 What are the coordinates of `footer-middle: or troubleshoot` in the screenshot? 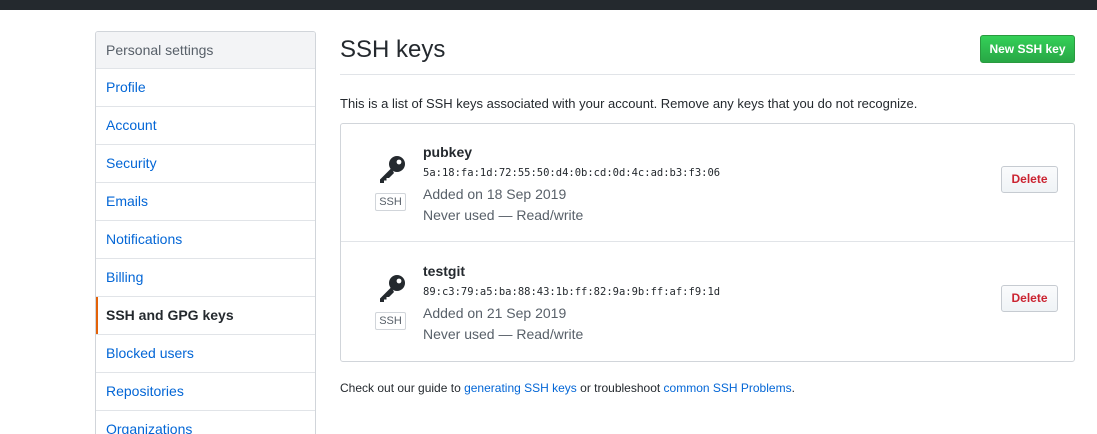 It's located at (620, 388).